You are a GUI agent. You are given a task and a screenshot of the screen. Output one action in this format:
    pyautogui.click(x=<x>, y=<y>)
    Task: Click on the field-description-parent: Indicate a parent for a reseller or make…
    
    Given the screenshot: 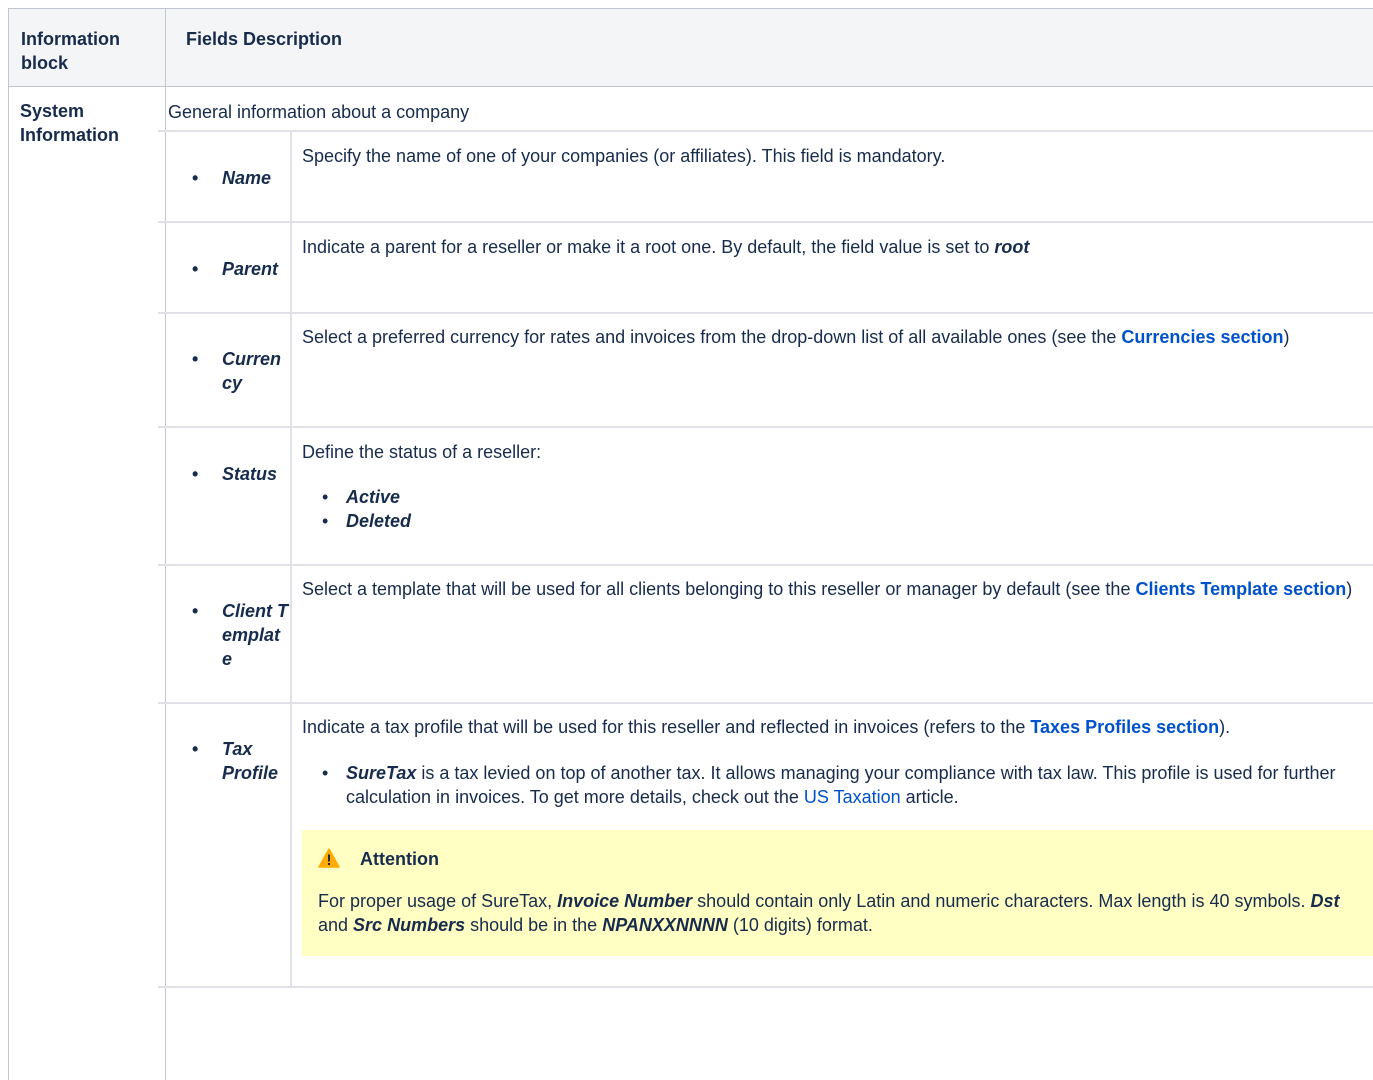 What is the action you would take?
    pyautogui.click(x=666, y=247)
    